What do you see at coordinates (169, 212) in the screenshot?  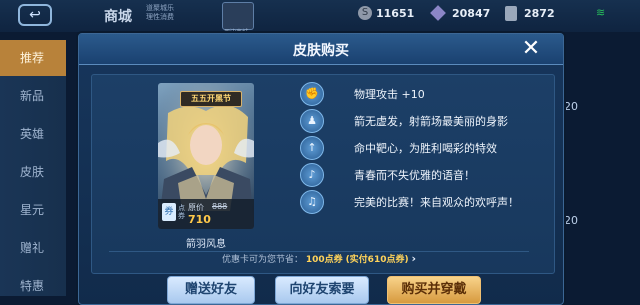 I see `coupon-icon: 券` at bounding box center [169, 212].